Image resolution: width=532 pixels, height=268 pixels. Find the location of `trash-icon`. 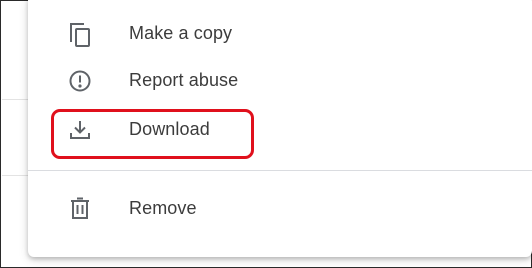

trash-icon is located at coordinates (80, 209).